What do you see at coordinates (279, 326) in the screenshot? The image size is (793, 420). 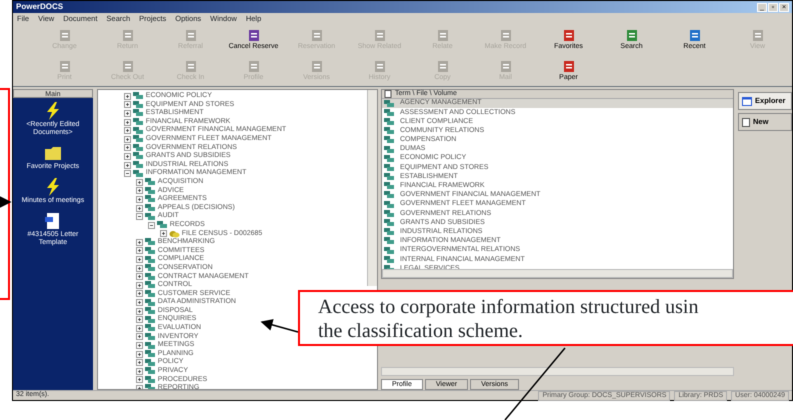 I see `arrow` at bounding box center [279, 326].